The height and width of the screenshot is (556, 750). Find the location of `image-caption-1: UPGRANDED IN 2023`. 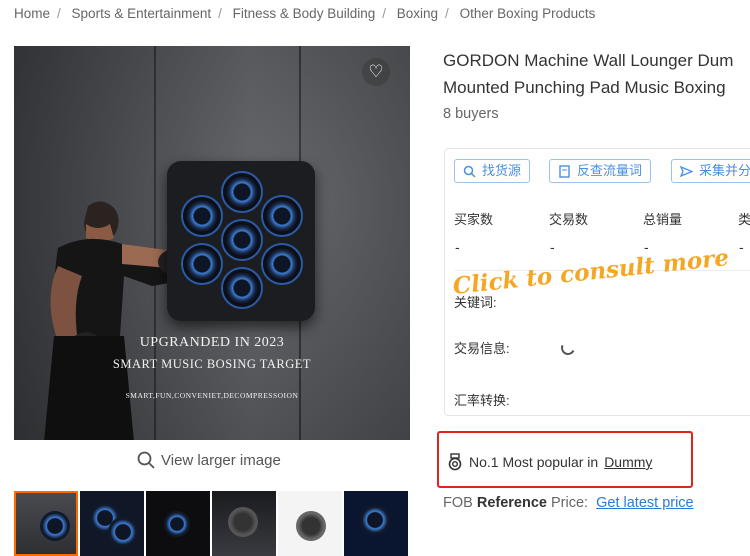

image-caption-1: UPGRANDED IN 2023 is located at coordinates (212, 342).